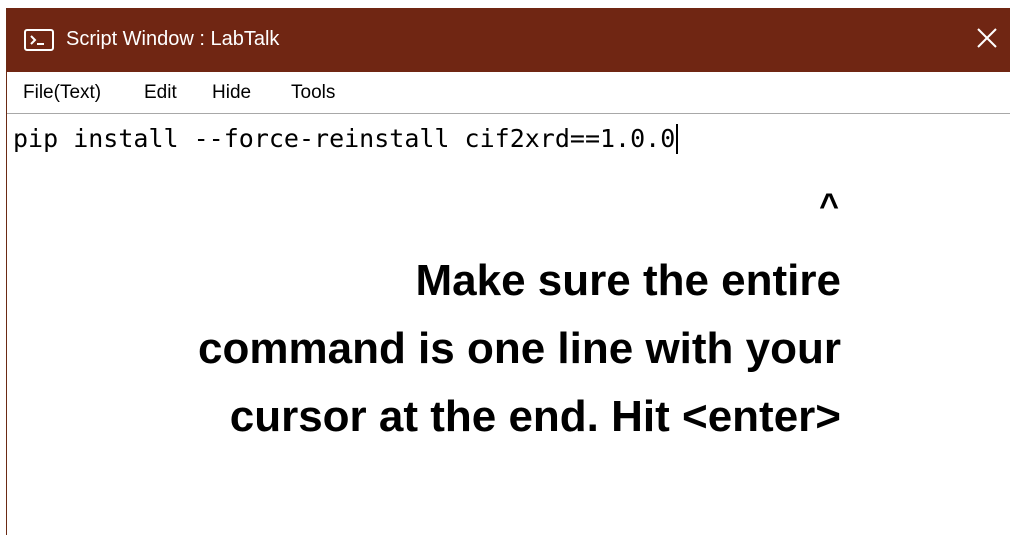 The height and width of the screenshot is (535, 1010). I want to click on title-bar: Script Window : LabTalk, so click(508, 40).